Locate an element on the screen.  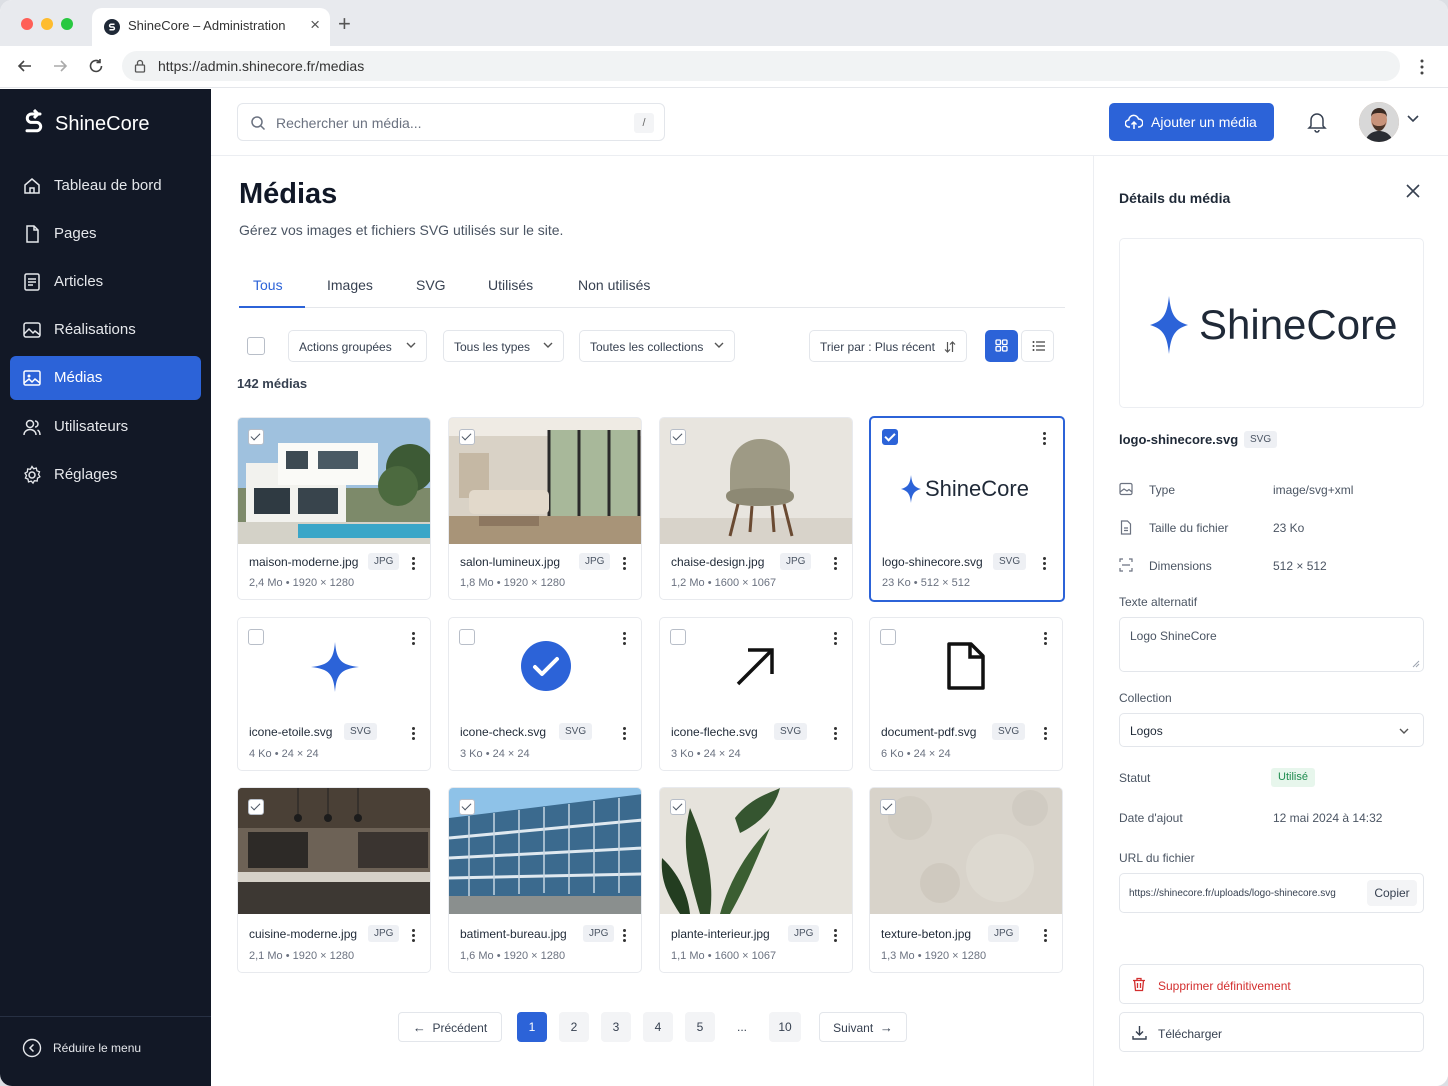
add-media-button: Ajouter un média is located at coordinates (1191, 122).